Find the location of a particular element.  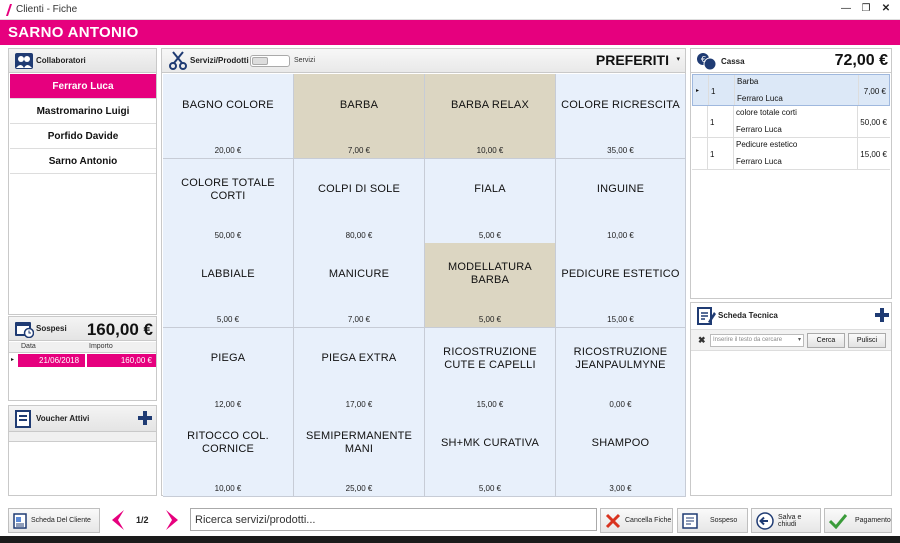

app-logo-icon is located at coordinates (9, 9).